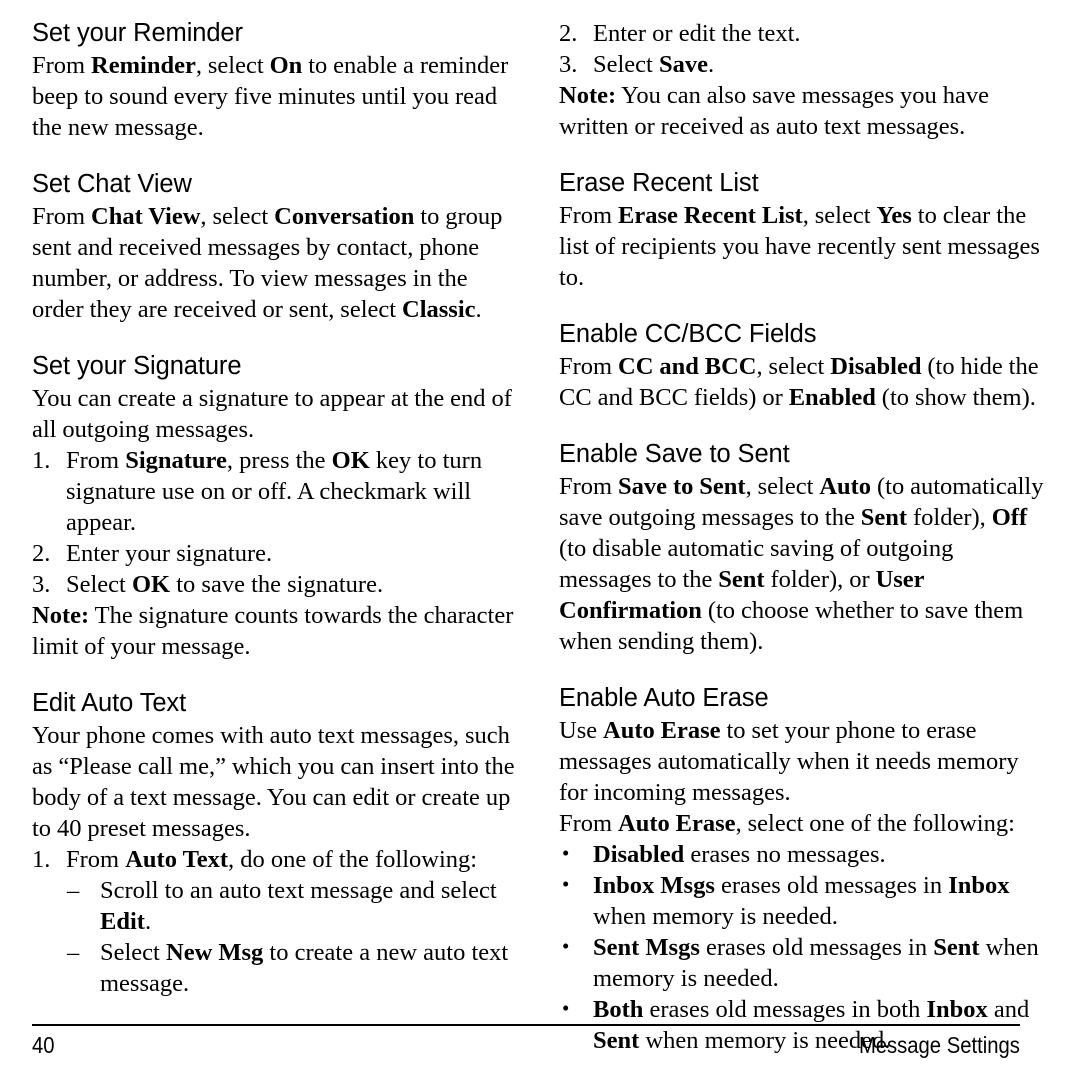 This screenshot has height=1080, width=1080. What do you see at coordinates (680, 33) in the screenshot?
I see `numbered-list-item: 2. Enter or edit the text.` at bounding box center [680, 33].